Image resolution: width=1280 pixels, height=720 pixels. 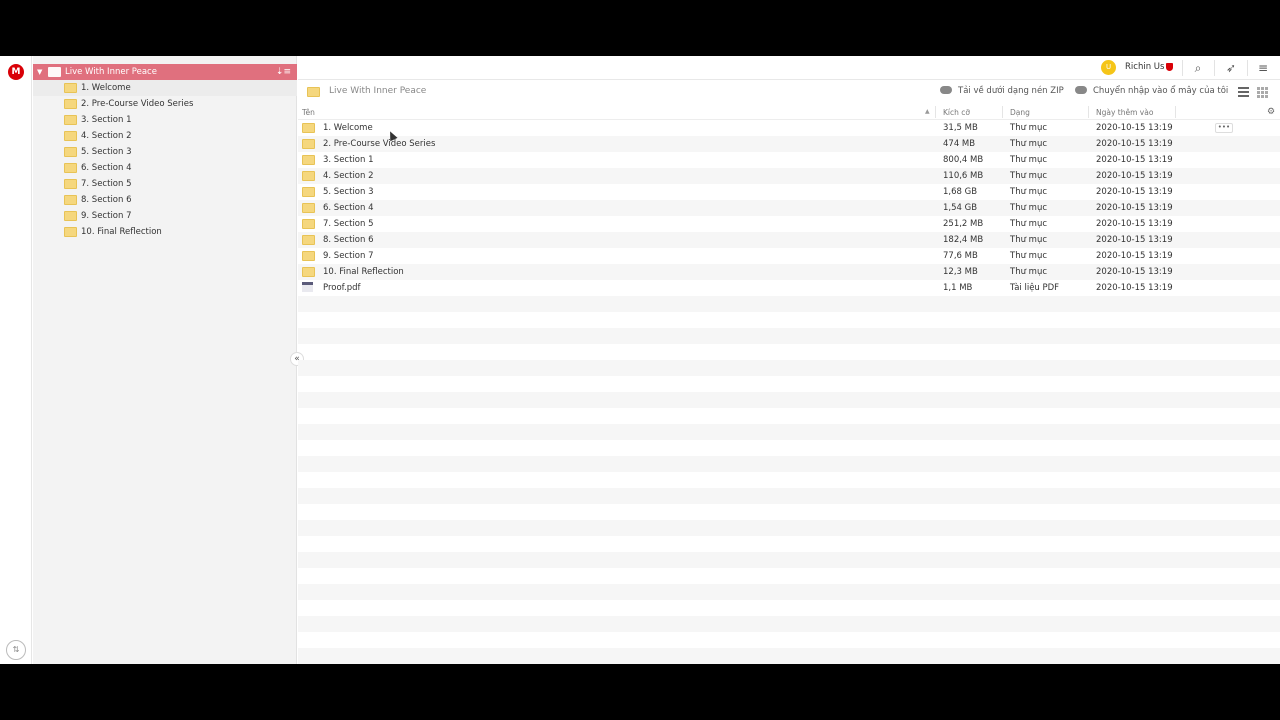 I want to click on user-name: Richin Us, so click(x=1144, y=67).